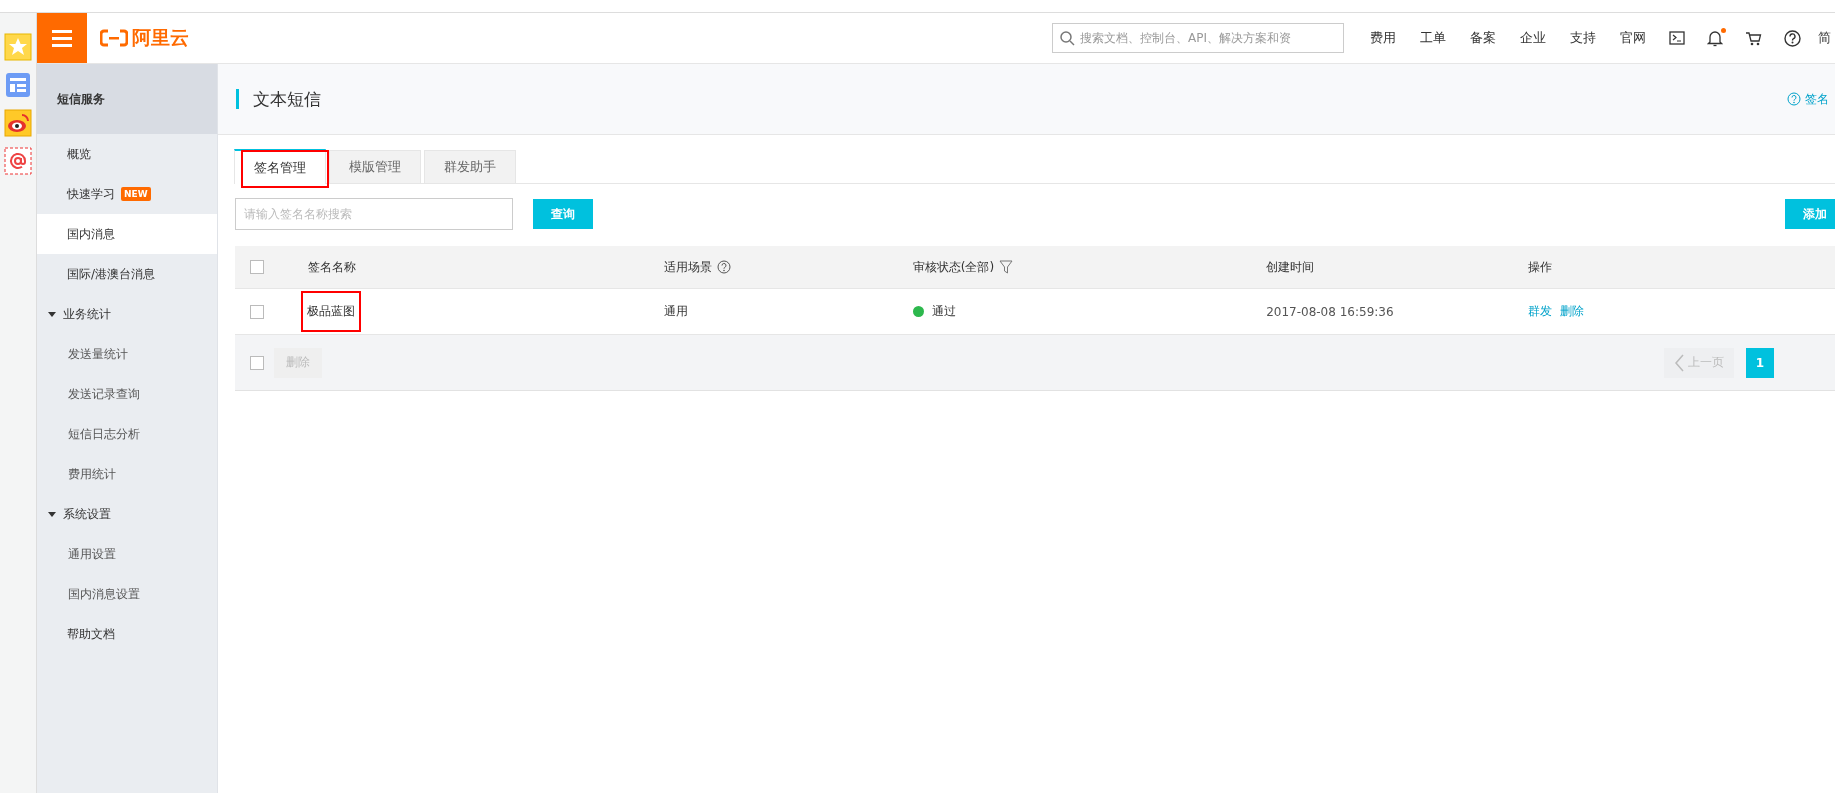 This screenshot has width=1835, height=793. What do you see at coordinates (127, 314) in the screenshot?
I see `sidebar-item: 业务统计` at bounding box center [127, 314].